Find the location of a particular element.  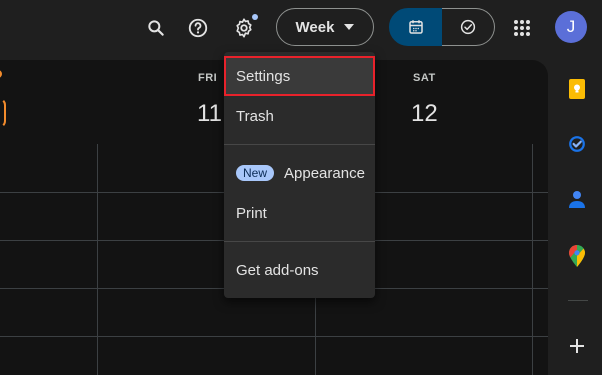

calendar-icon is located at coordinates (415, 27).